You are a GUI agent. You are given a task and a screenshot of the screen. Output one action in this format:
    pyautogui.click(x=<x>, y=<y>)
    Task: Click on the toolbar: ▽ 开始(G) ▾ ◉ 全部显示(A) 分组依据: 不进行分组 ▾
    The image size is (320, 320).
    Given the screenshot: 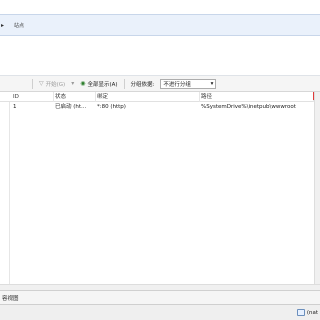 What is the action you would take?
    pyautogui.click(x=160, y=84)
    